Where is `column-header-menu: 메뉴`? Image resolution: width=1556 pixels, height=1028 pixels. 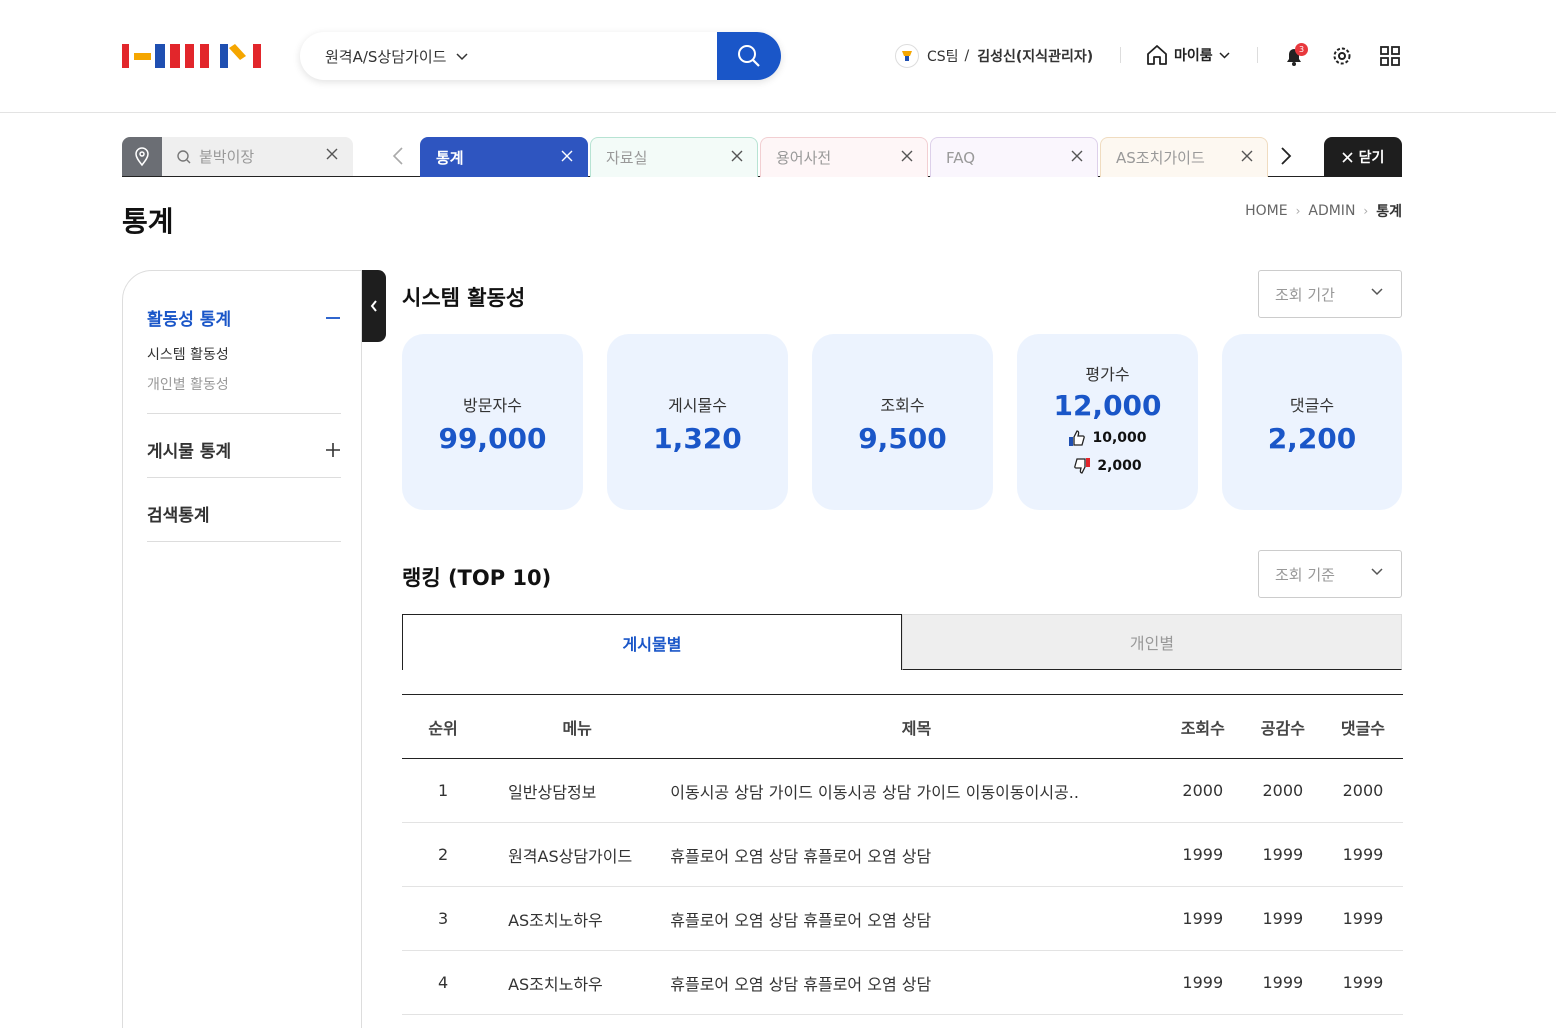 column-header-menu: 메뉴 is located at coordinates (577, 726).